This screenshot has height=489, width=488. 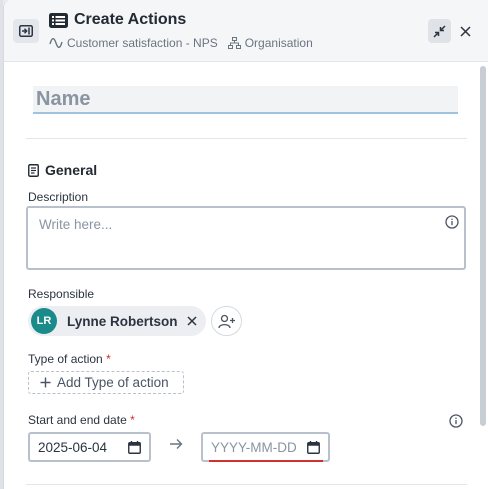 I want to click on add-user-icon, so click(x=226, y=321).